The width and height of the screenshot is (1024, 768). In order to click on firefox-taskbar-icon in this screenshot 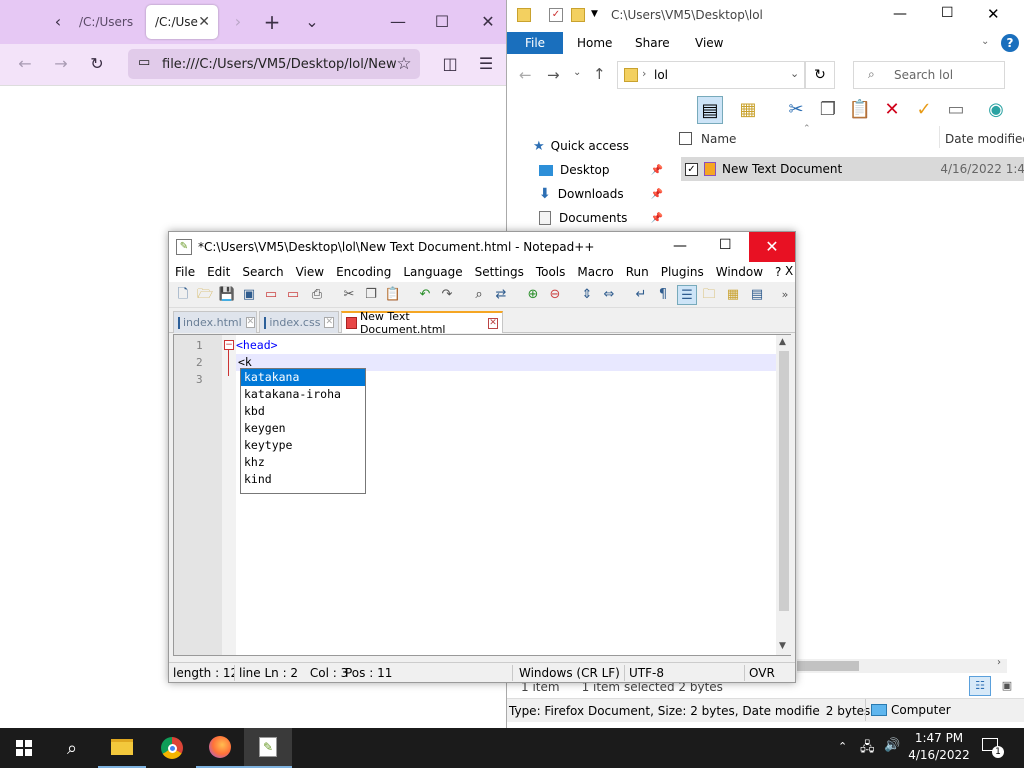, I will do `click(220, 748)`.